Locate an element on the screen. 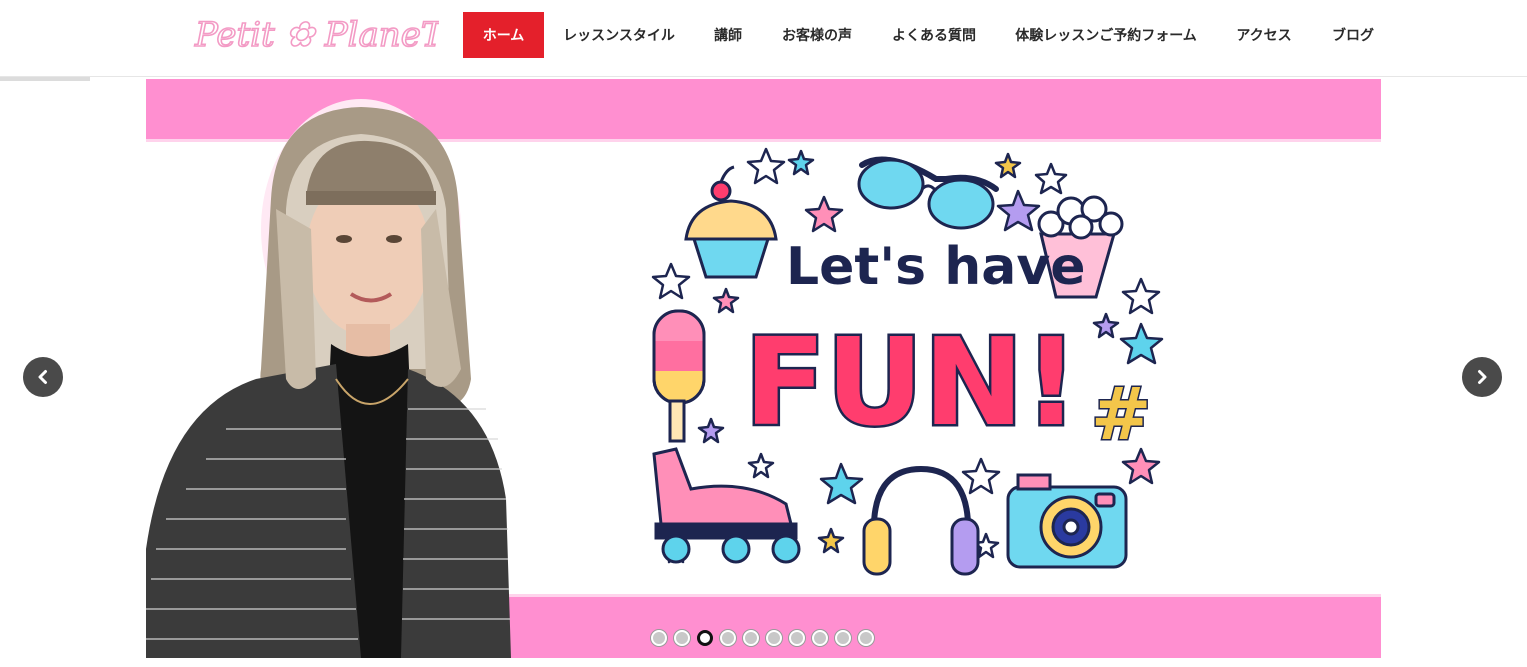 This screenshot has width=1527, height=667. nav-item-home: ホーム is located at coordinates (503, 35).